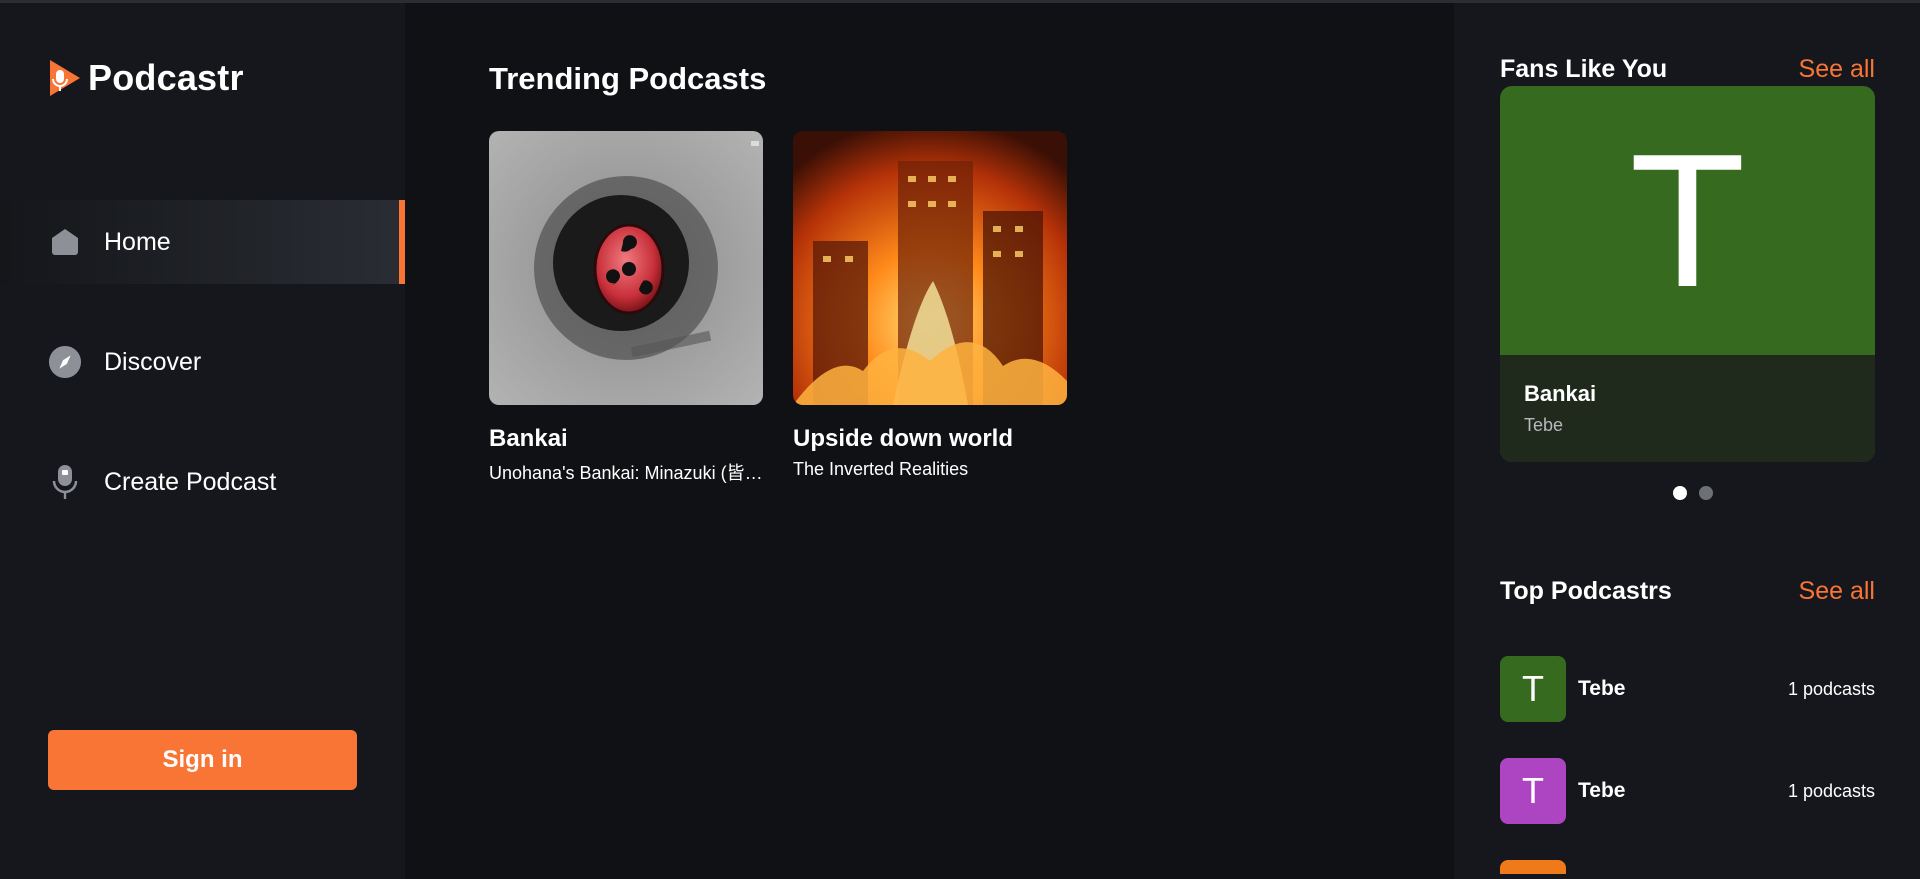 Image resolution: width=1920 pixels, height=879 pixels. I want to click on main-nav: Home Discover Create Podcast, so click(202, 380).